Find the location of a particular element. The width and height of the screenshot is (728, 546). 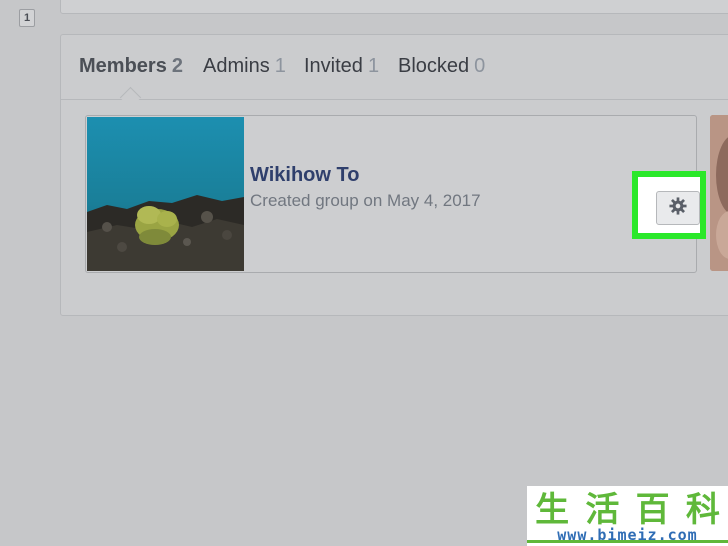

tab-blocked: Blocked 0 is located at coordinates (441, 66).